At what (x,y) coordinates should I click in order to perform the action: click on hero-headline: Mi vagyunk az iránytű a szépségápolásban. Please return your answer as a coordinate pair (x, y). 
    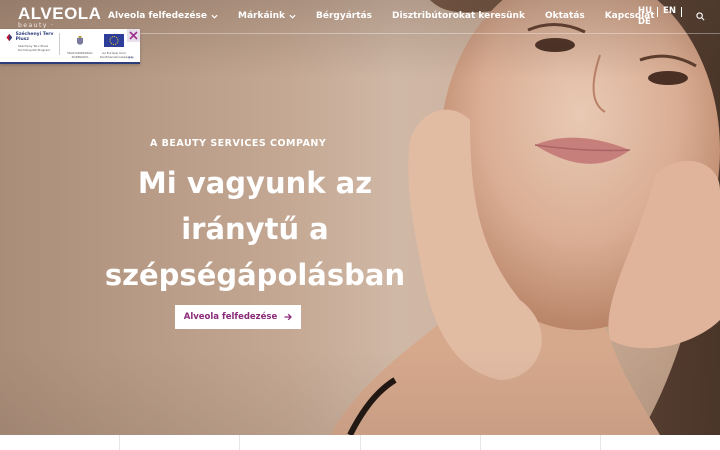
    Looking at the image, I should click on (255, 229).